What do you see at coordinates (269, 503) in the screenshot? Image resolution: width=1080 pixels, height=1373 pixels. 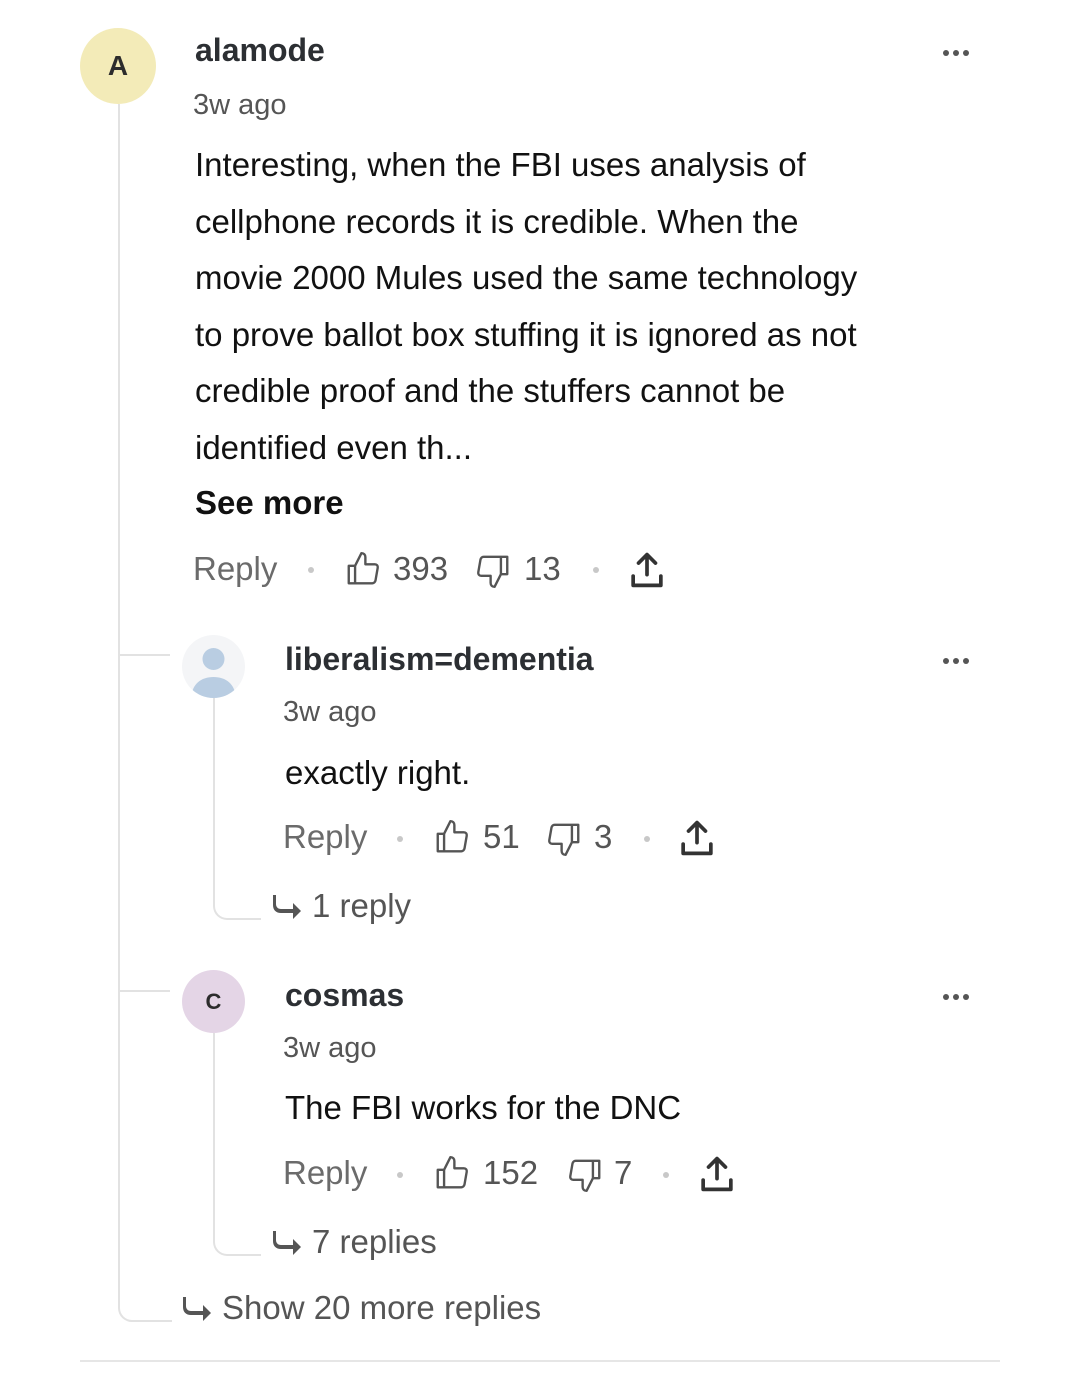 I see `see-more-button: See more` at bounding box center [269, 503].